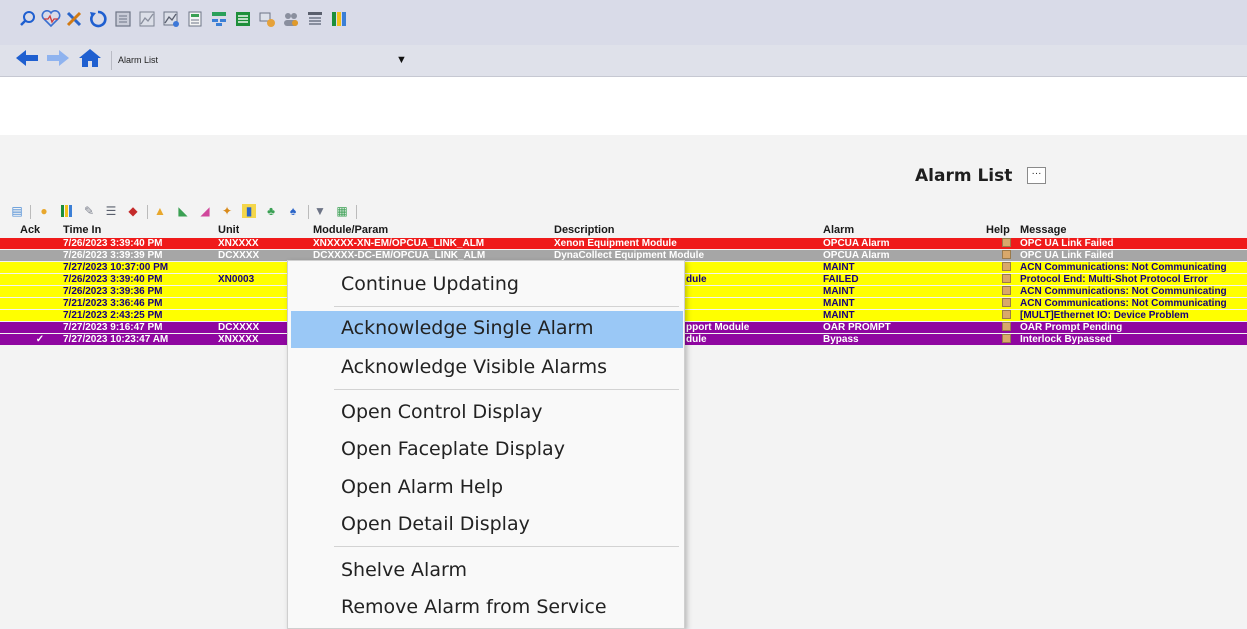 The height and width of the screenshot is (629, 1247). Describe the element at coordinates (89, 211) in the screenshot. I see `edit-note-icon: ✎` at that location.